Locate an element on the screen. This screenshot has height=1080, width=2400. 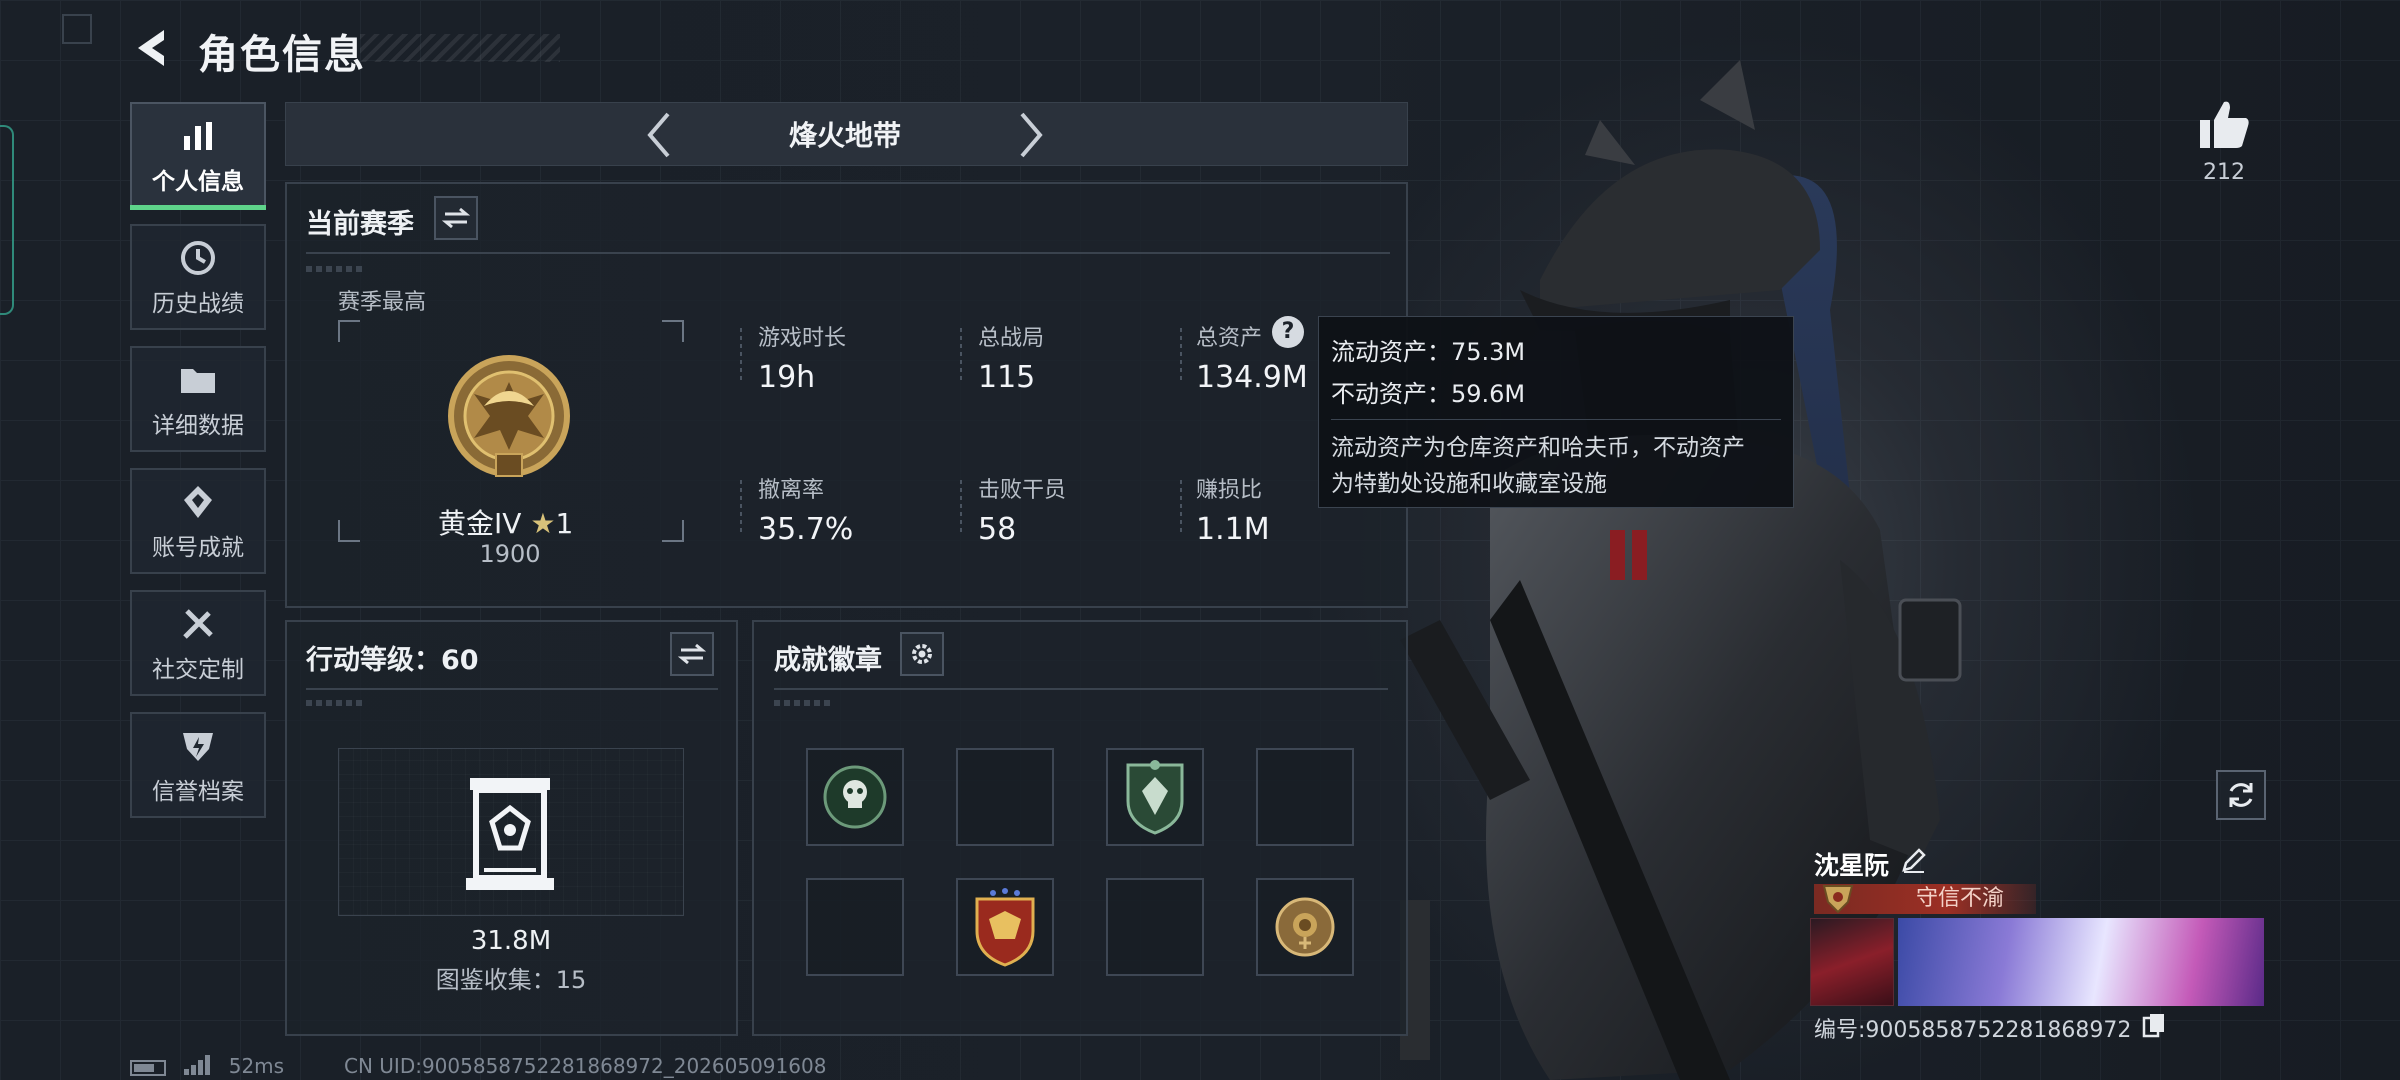
corner-decoration is located at coordinates (77, 29).